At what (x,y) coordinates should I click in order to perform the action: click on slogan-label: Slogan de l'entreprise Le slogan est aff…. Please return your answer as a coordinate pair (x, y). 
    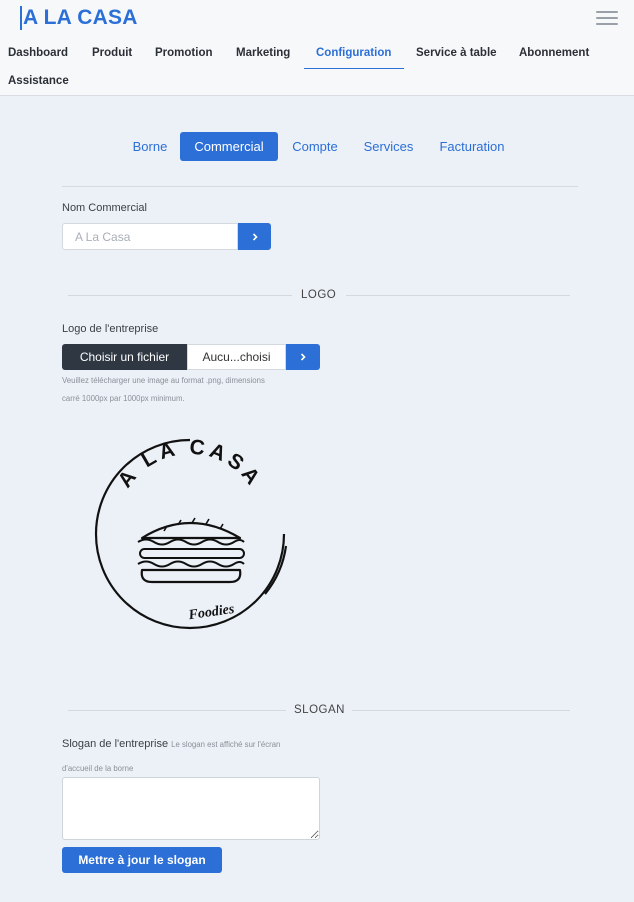
    Looking at the image, I should click on (171, 744).